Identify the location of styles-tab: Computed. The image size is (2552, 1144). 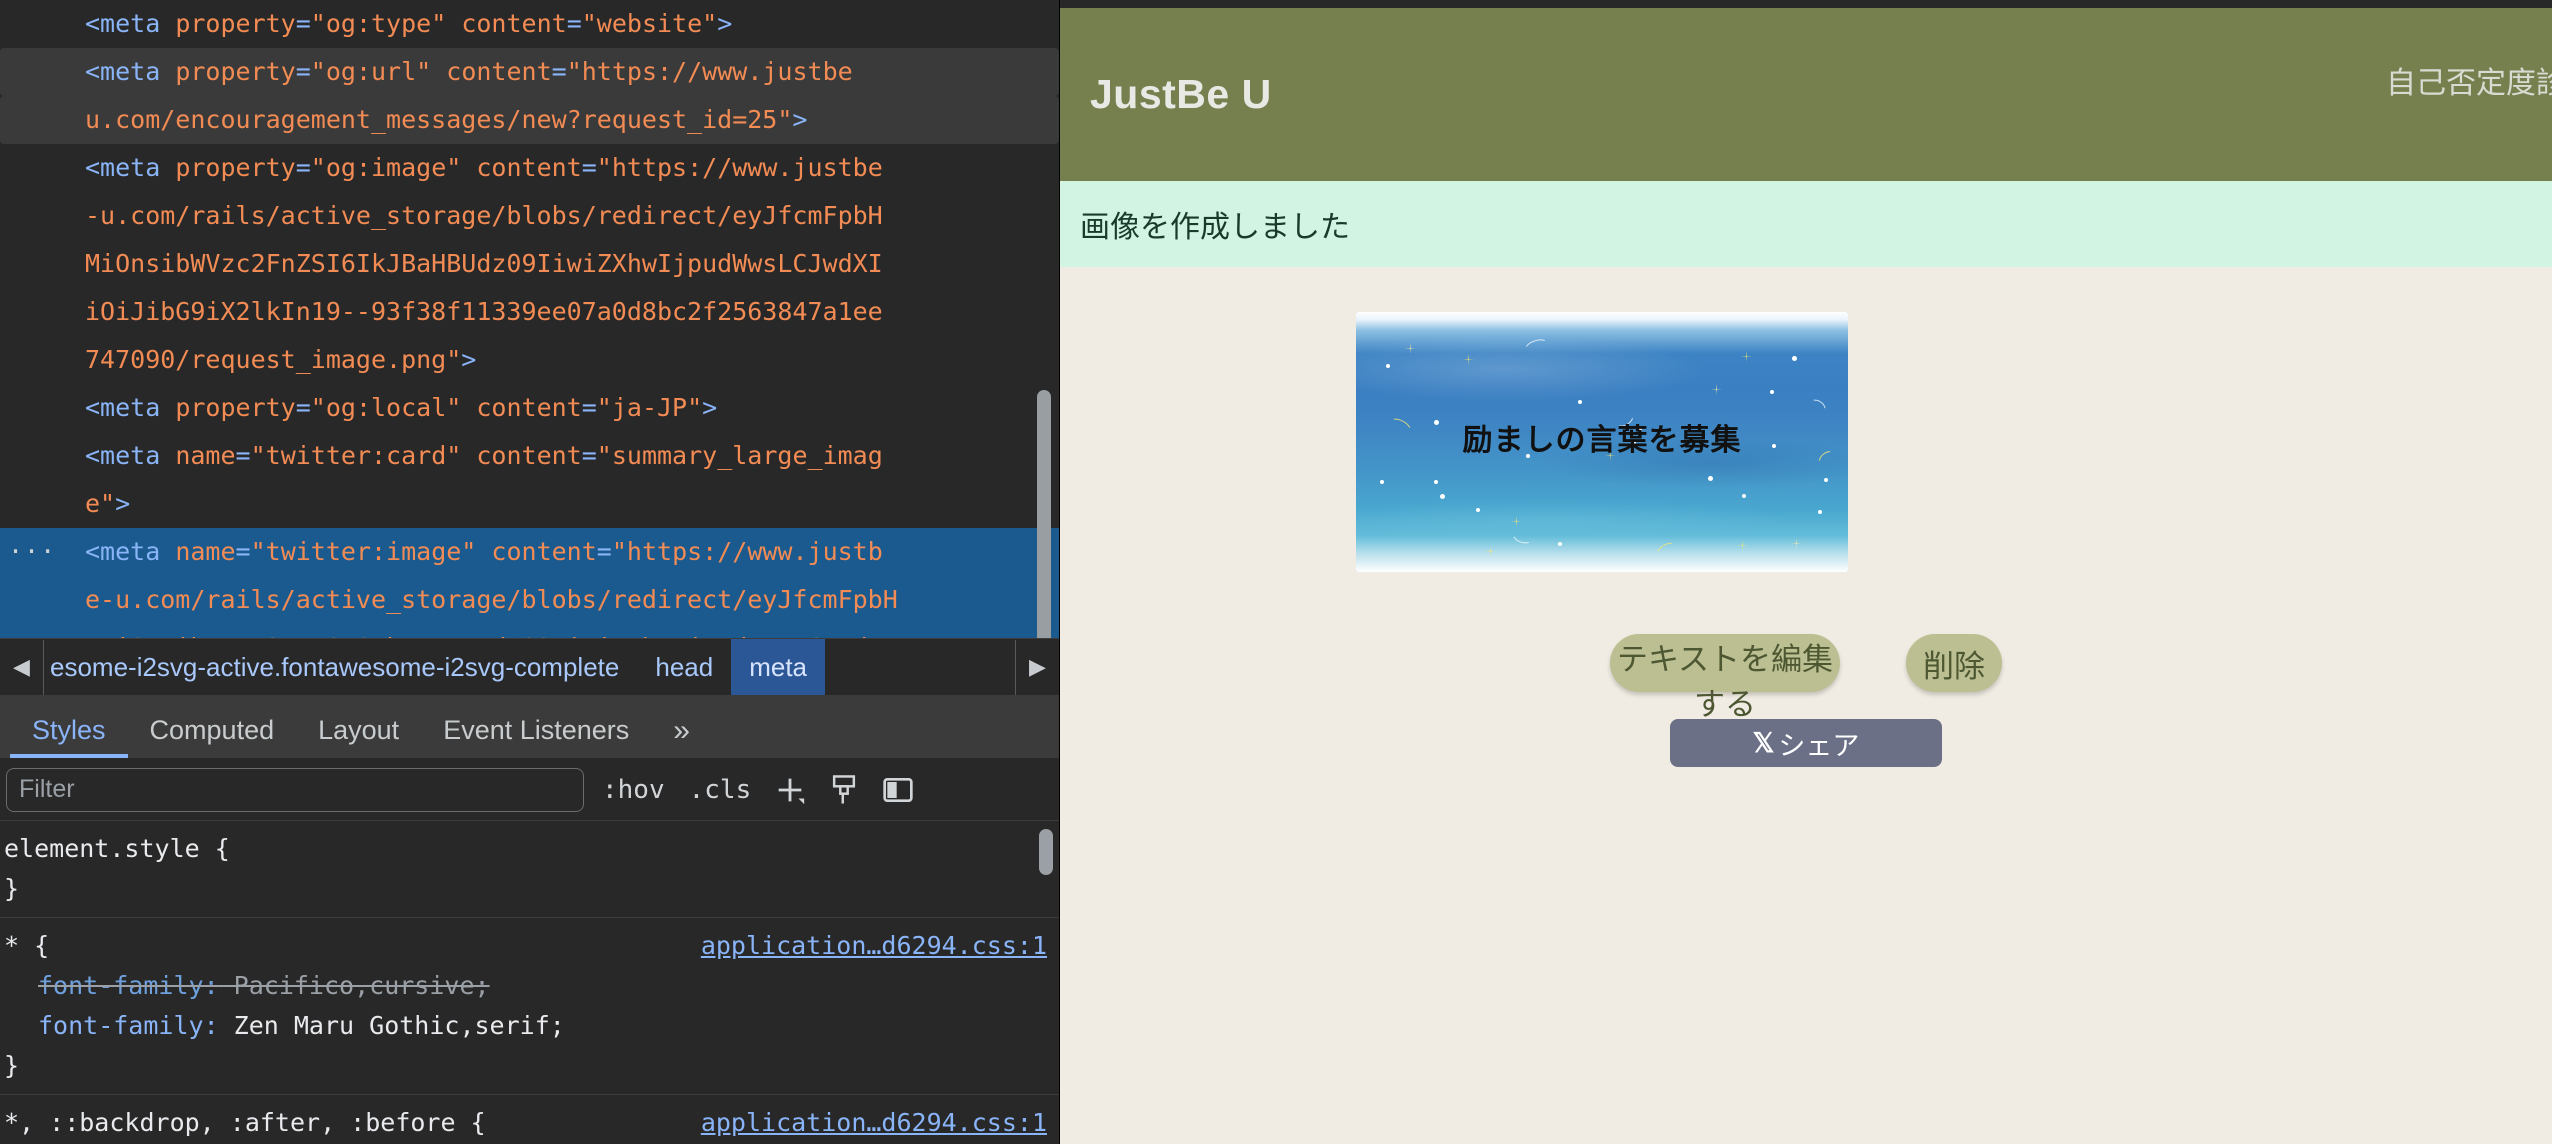
(212, 737).